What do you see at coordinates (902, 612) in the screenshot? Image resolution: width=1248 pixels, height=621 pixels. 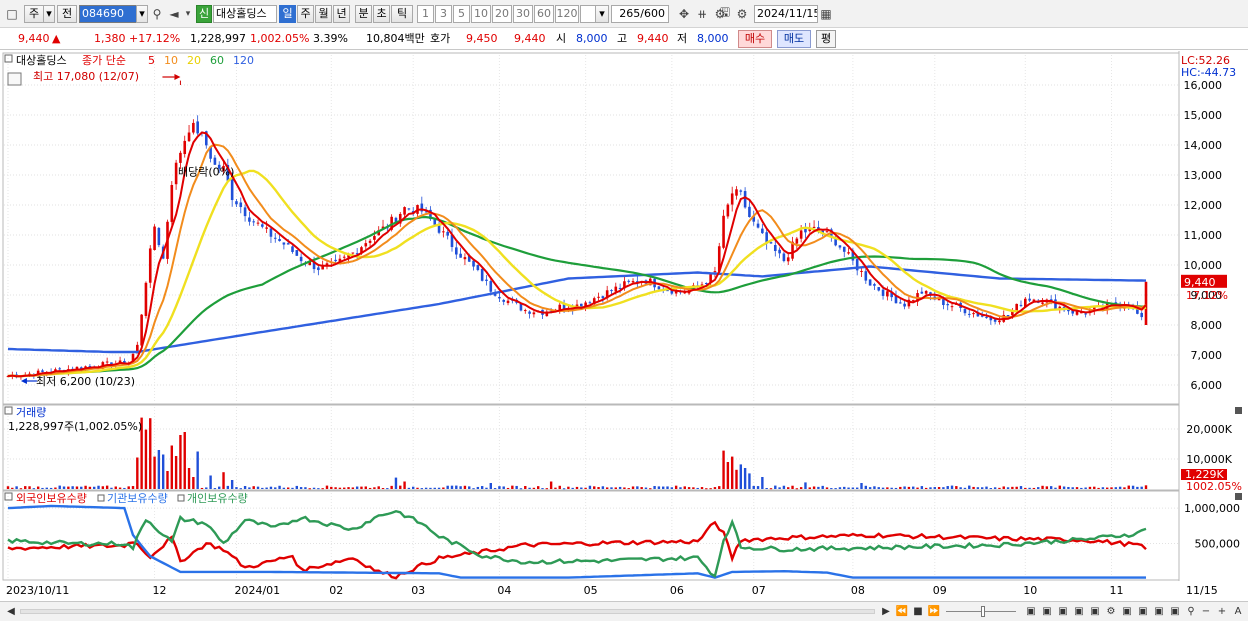 I see `step-back-icon: ⏪` at bounding box center [902, 612].